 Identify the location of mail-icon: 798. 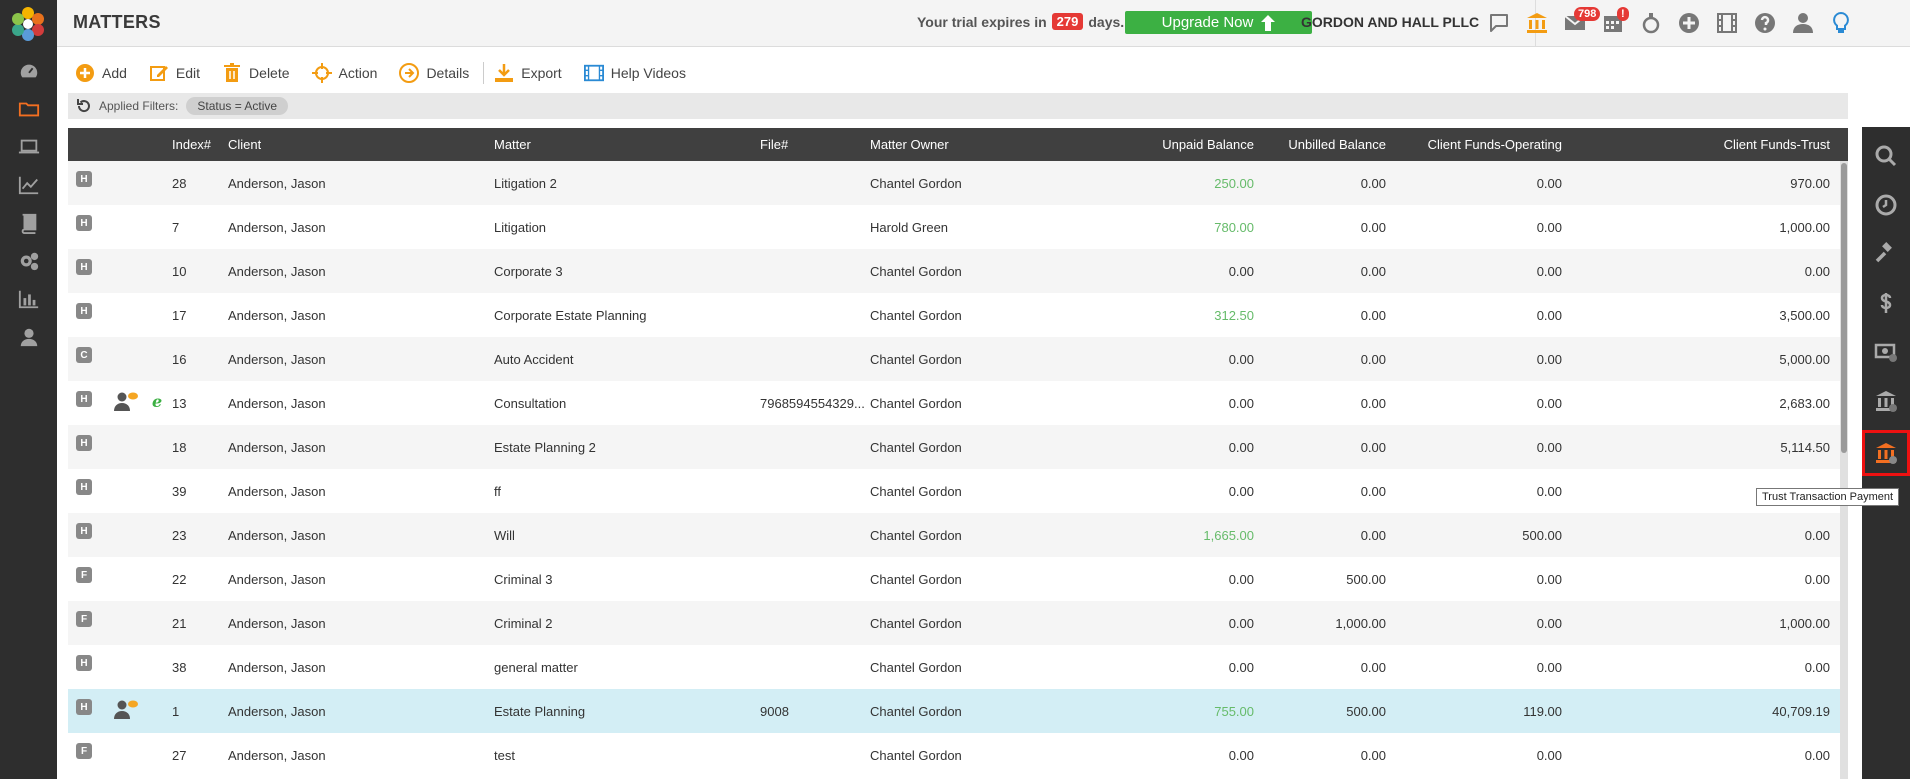
(1578, 23).